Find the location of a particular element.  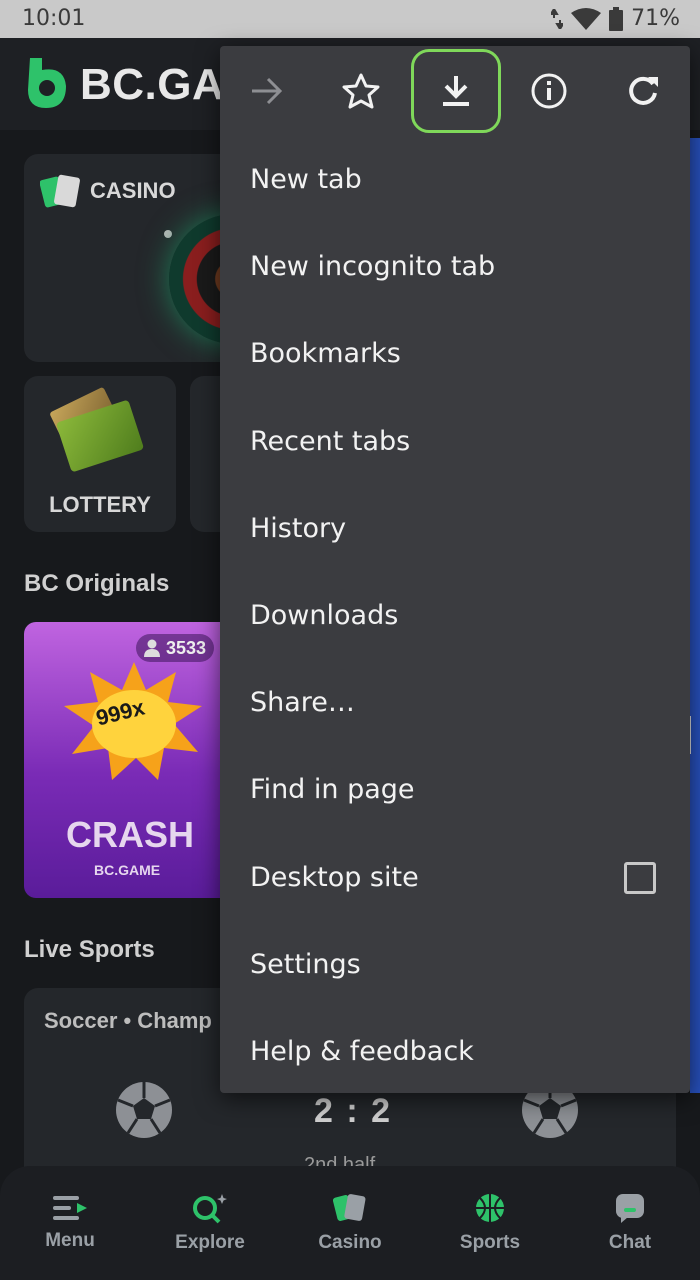

player-count-value: 3533 is located at coordinates (186, 647).